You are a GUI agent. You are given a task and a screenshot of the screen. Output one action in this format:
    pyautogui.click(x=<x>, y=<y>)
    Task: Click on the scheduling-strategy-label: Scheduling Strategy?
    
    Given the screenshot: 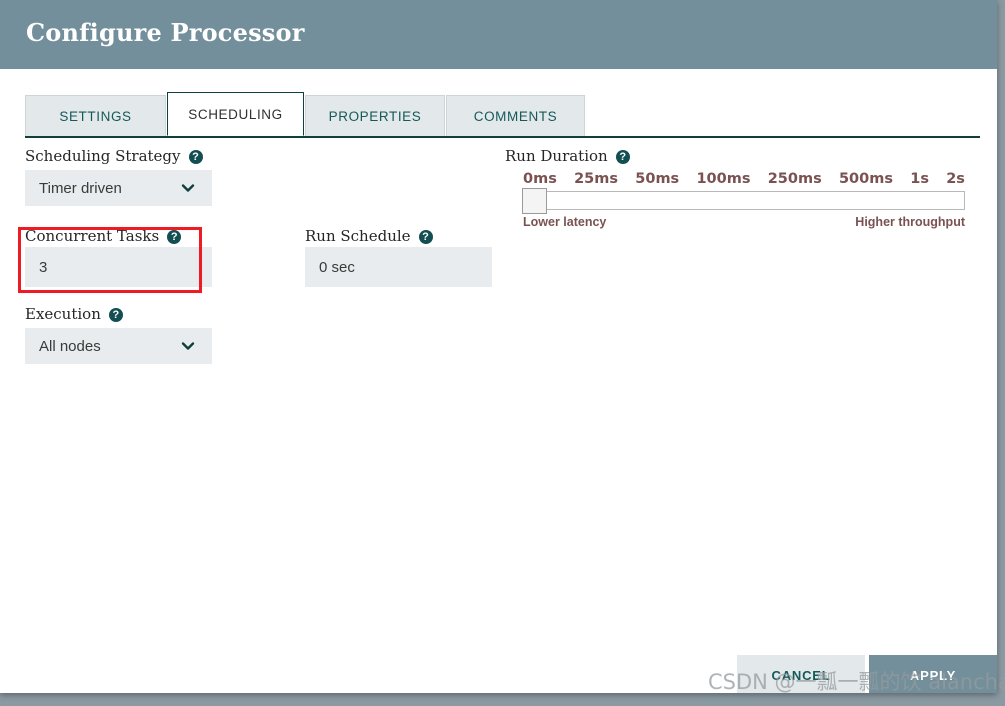 What is the action you would take?
    pyautogui.click(x=114, y=156)
    